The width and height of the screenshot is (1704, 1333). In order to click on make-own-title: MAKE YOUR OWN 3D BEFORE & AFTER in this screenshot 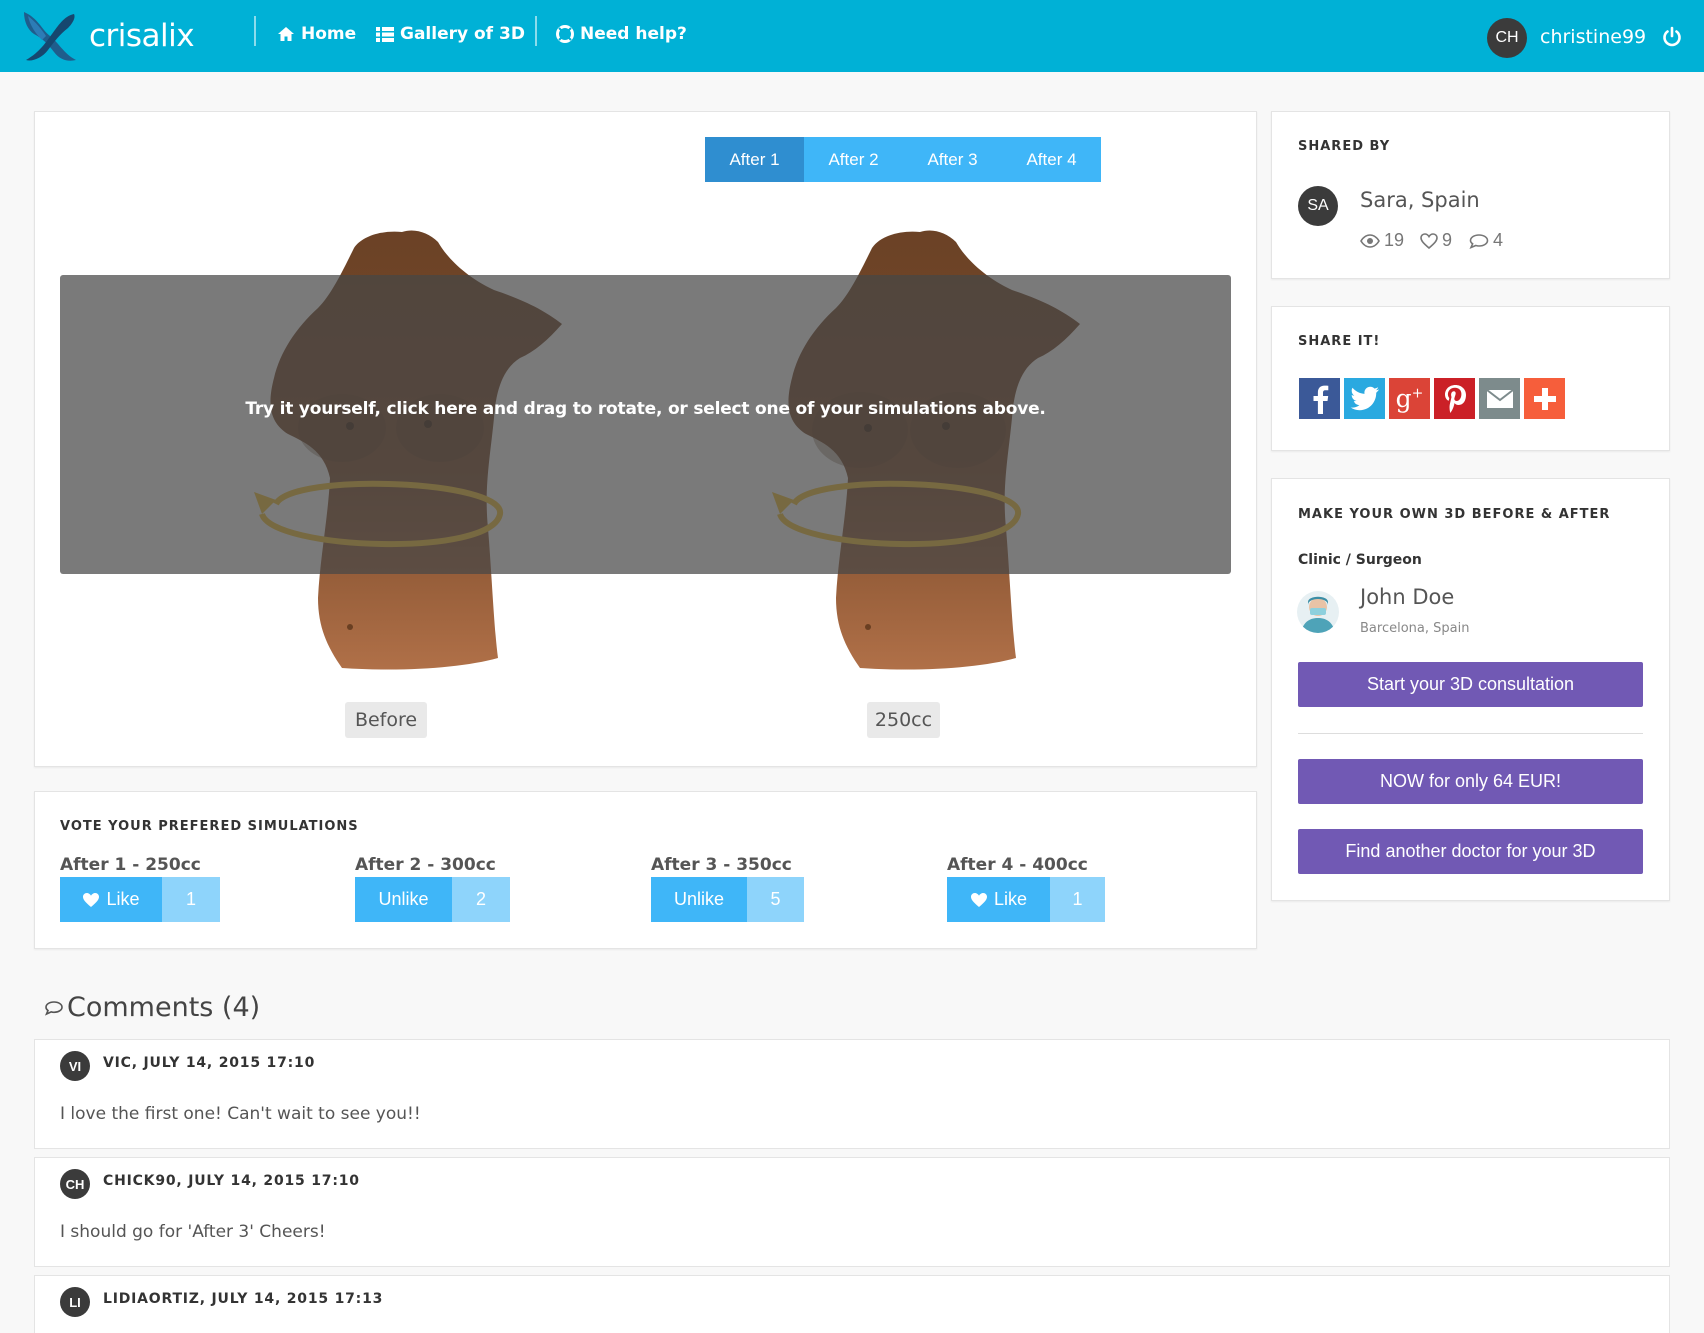, I will do `click(1454, 514)`.